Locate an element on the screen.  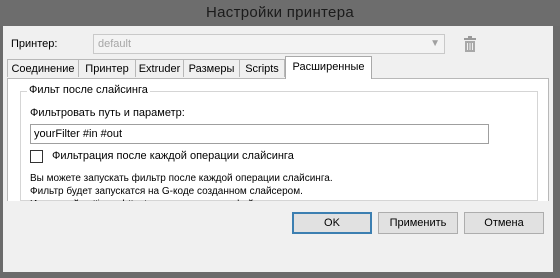
filter-each-slice-checkbox is located at coordinates (36, 156).